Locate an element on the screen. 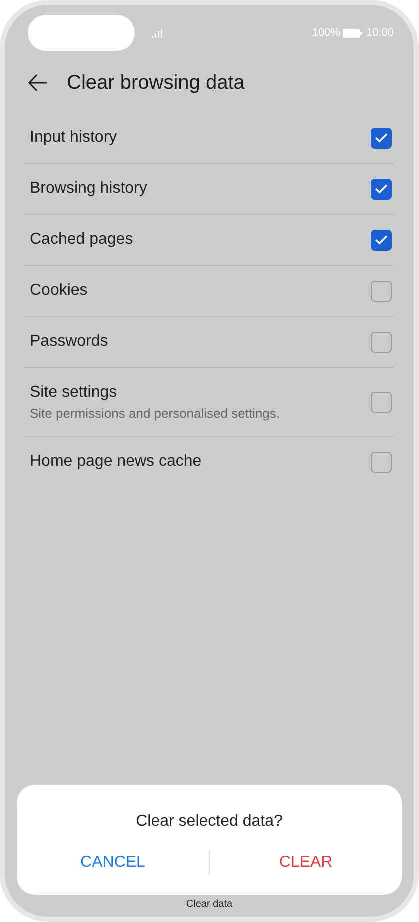 Image resolution: width=419 pixels, height=922 pixels. back-button is located at coordinates (38, 83).